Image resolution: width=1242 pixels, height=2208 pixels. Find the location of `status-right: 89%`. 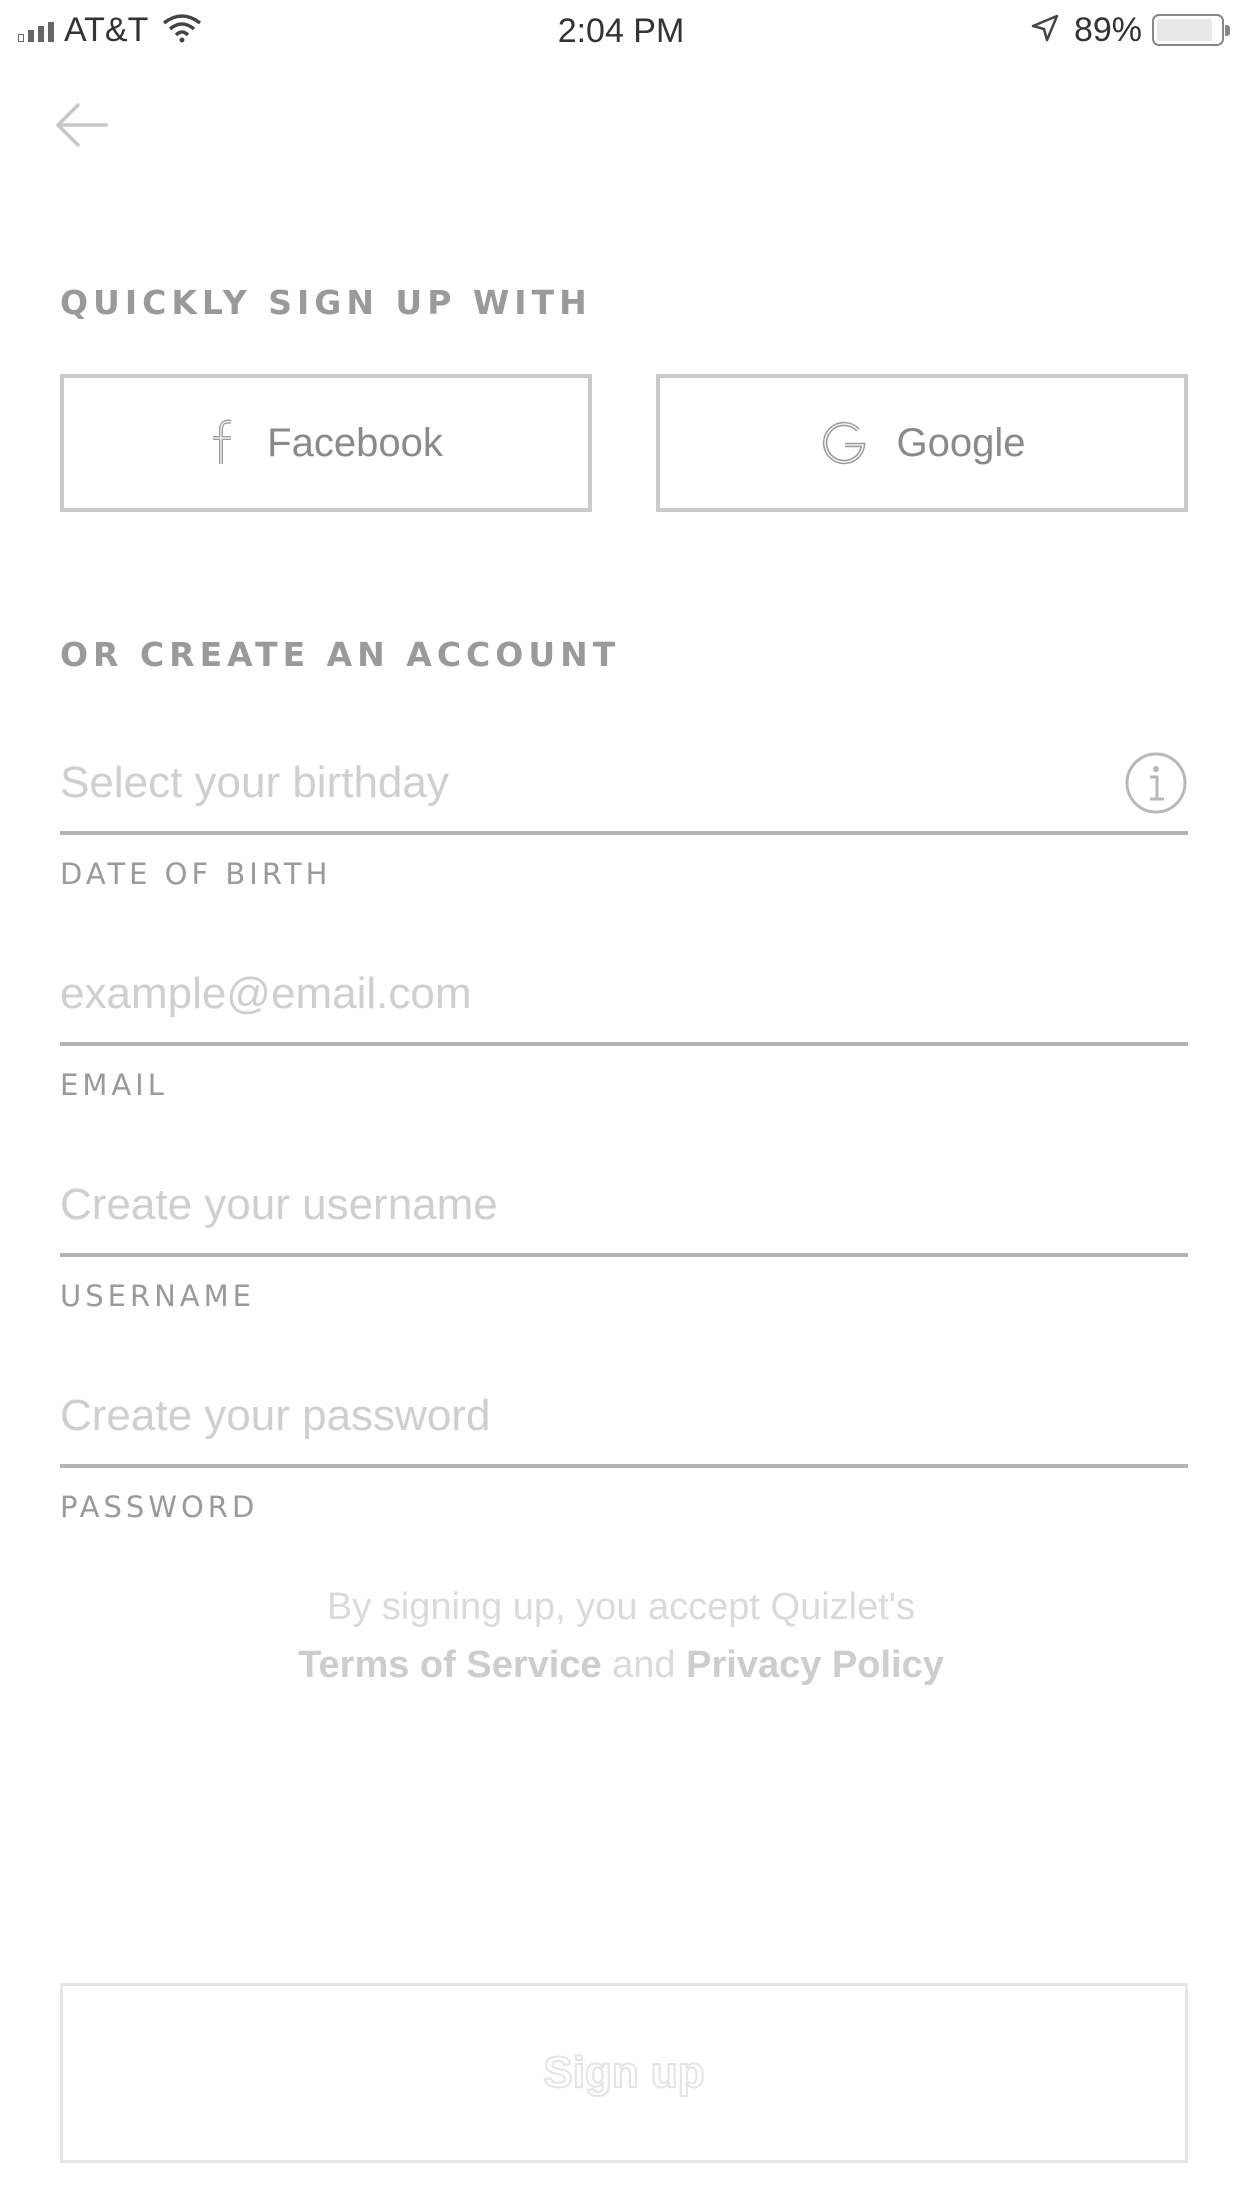

status-right: 89% is located at coordinates (1130, 30).